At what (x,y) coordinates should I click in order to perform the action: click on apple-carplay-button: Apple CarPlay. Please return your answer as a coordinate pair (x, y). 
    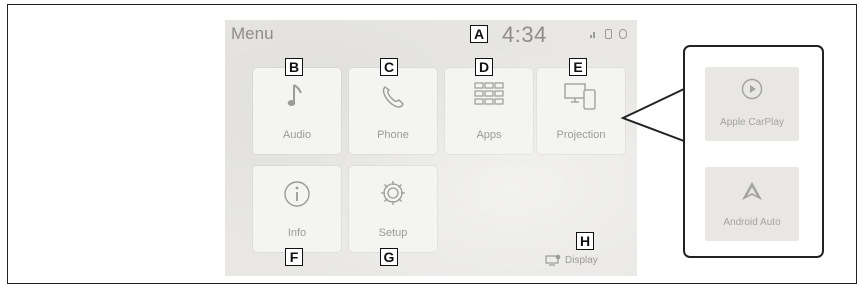
    Looking at the image, I should click on (752, 104).